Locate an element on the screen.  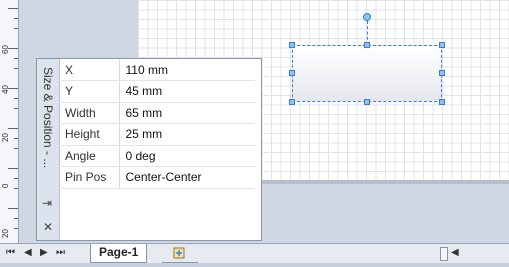
resize-handle-bottom-right is located at coordinates (442, 102).